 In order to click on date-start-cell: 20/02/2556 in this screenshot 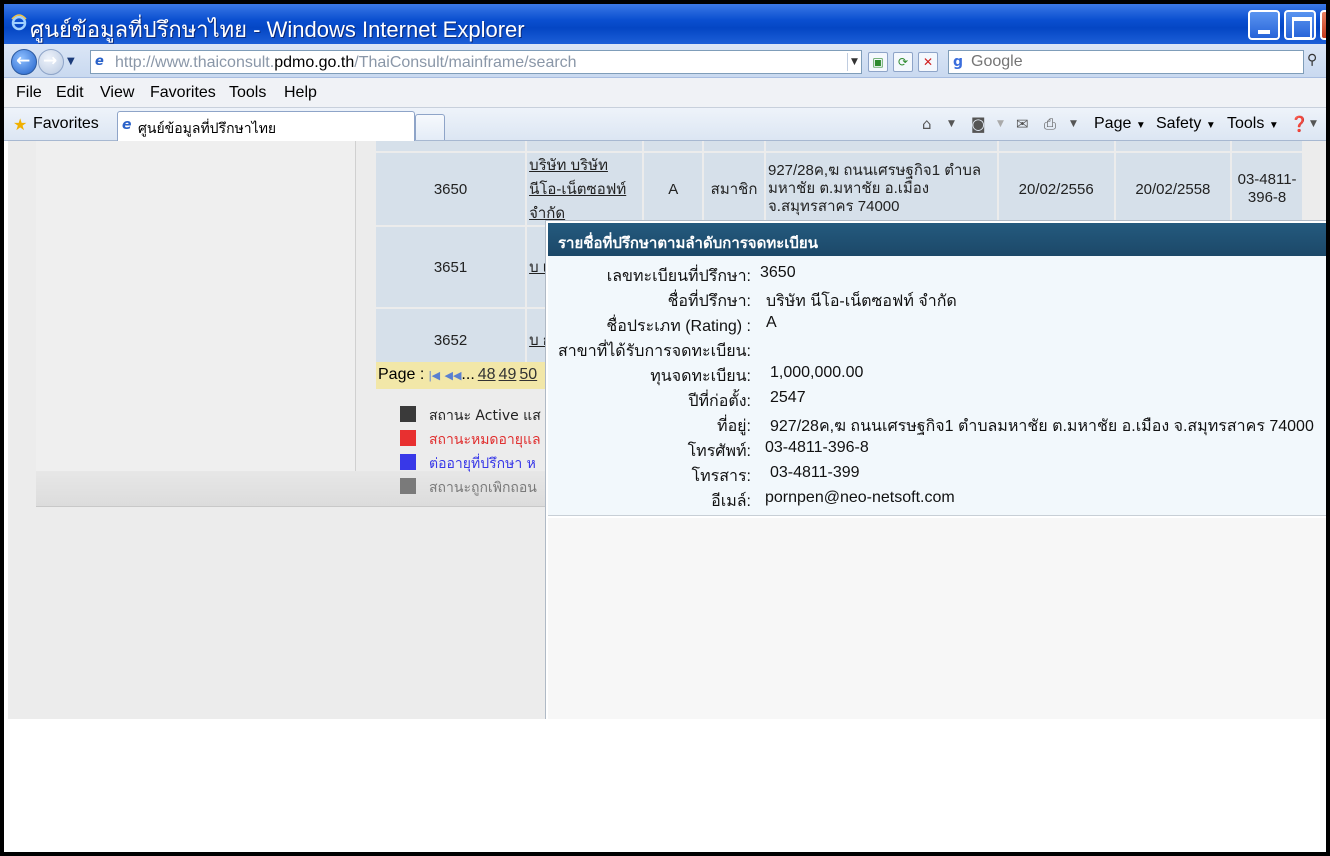, I will do `click(1056, 189)`.